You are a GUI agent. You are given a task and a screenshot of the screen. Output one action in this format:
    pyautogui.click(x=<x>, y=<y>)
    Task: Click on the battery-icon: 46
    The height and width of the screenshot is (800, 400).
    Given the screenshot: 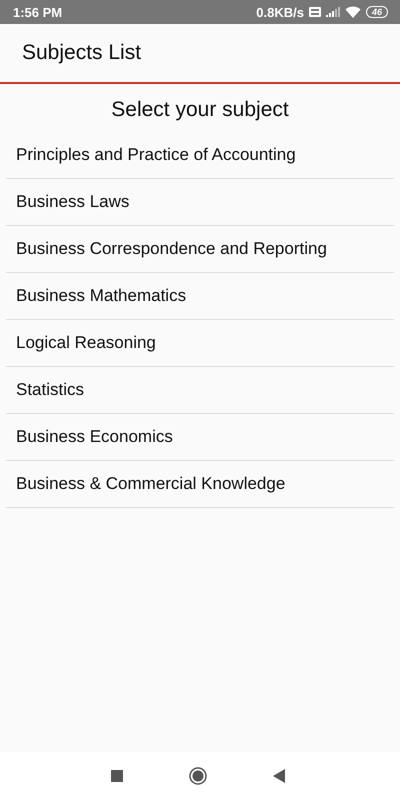 What is the action you would take?
    pyautogui.click(x=377, y=12)
    